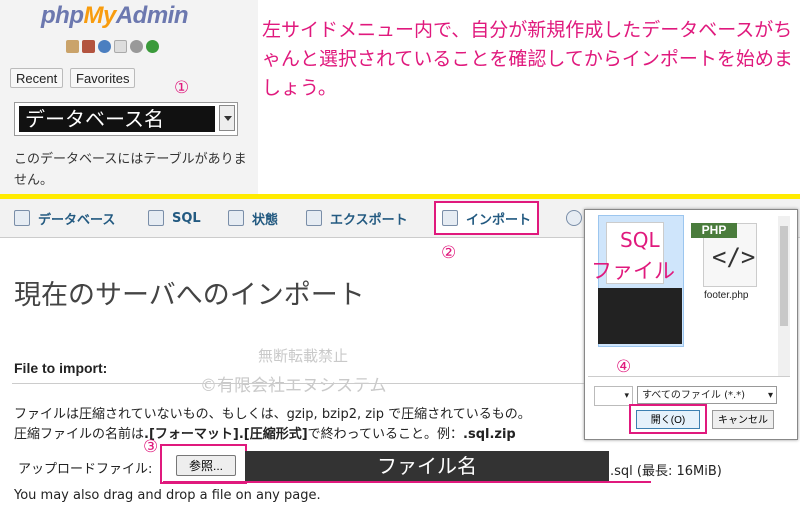  Describe the element at coordinates (265, 220) in the screenshot. I see `tab-label: 状態` at that location.